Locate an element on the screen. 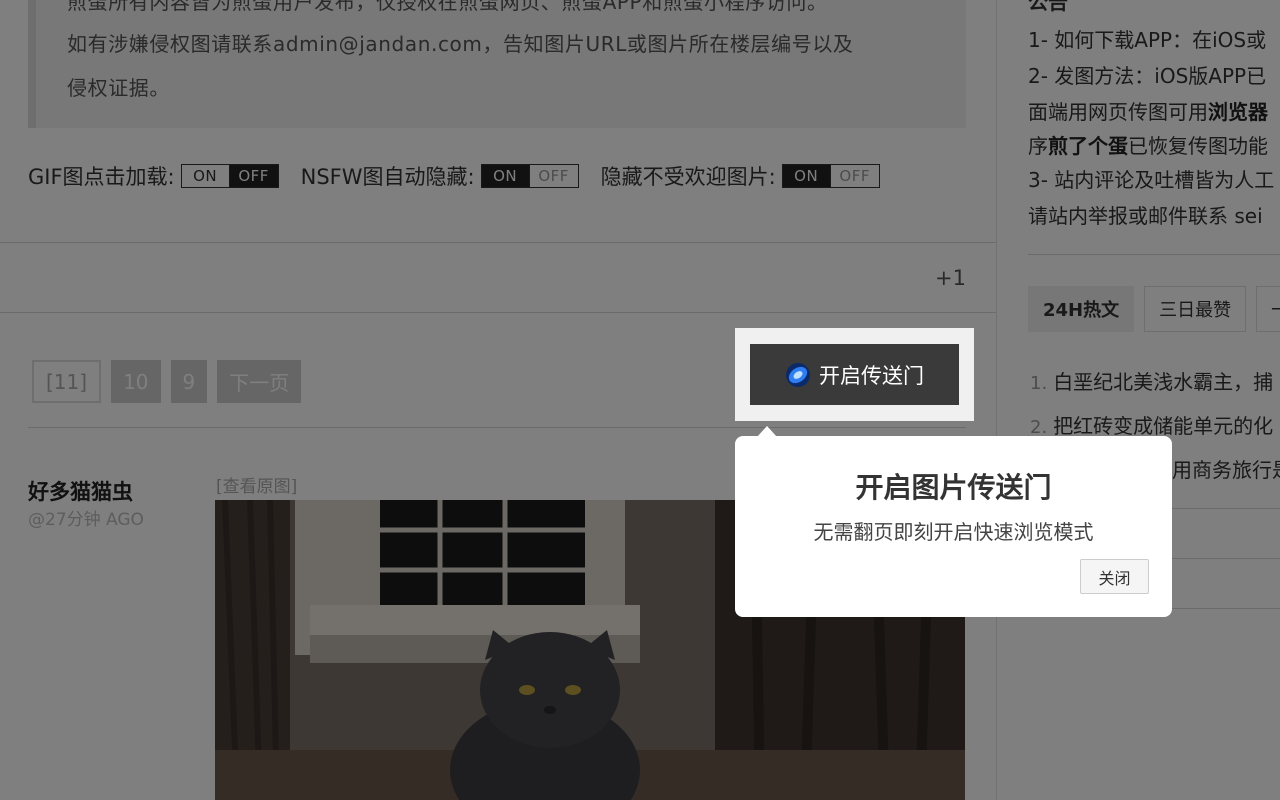 The image size is (1280, 800). popup-description: 无需翻页即刻开启快速浏览模式 is located at coordinates (953, 532).